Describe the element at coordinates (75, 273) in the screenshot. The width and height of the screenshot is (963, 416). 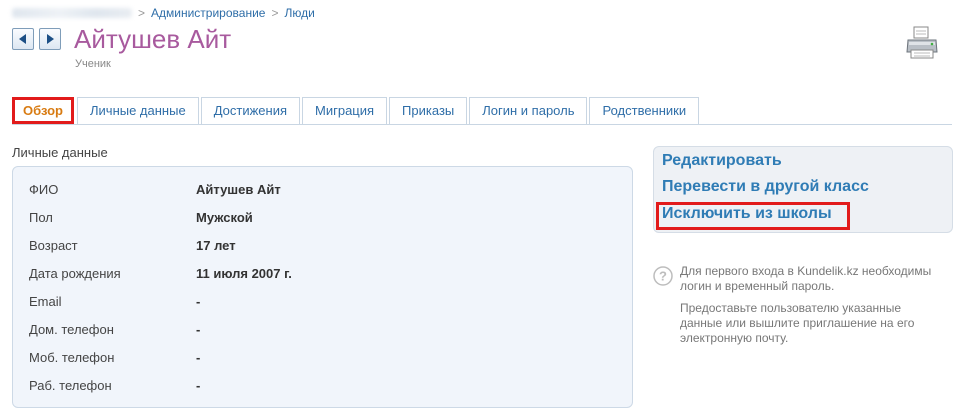
I see `info-label: Дата рождения` at that location.